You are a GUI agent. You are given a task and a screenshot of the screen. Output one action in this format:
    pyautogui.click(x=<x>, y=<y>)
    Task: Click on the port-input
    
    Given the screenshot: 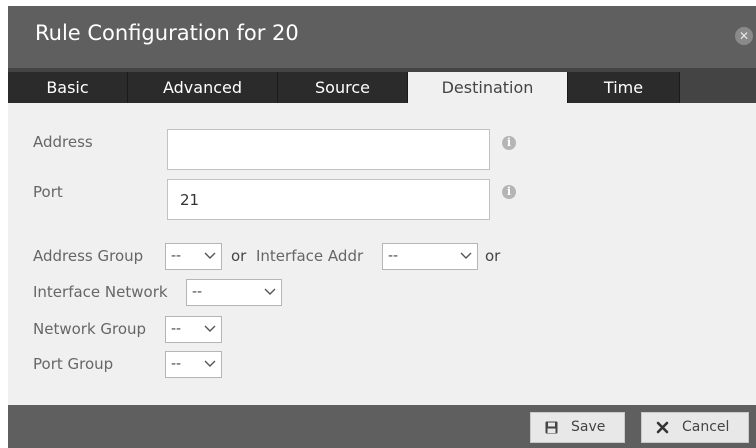 What is the action you would take?
    pyautogui.click(x=328, y=199)
    